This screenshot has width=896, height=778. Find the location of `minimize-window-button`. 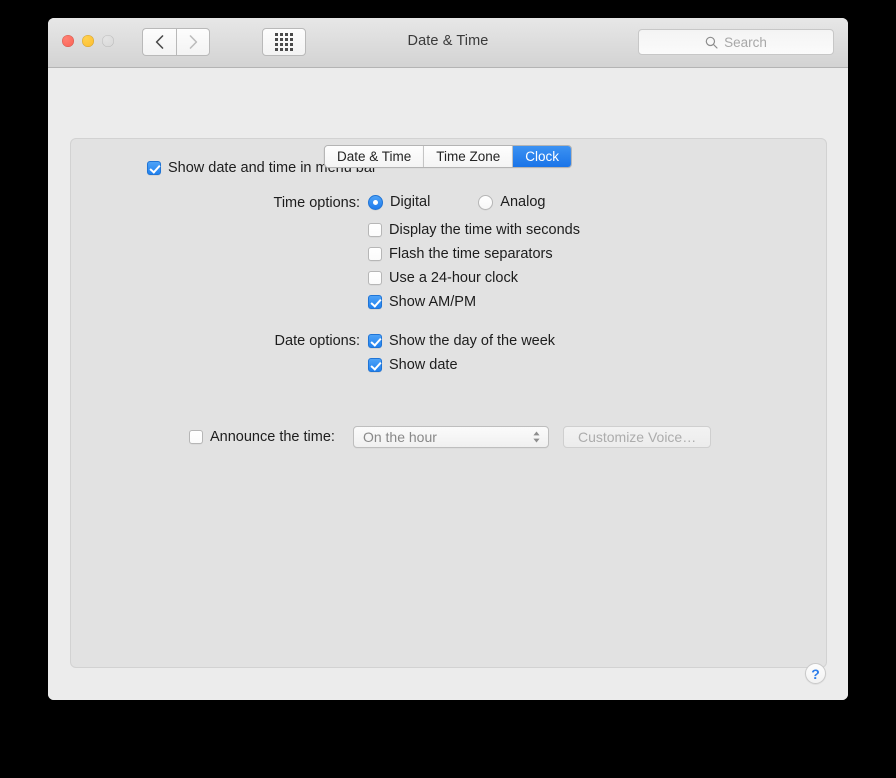

minimize-window-button is located at coordinates (88, 41).